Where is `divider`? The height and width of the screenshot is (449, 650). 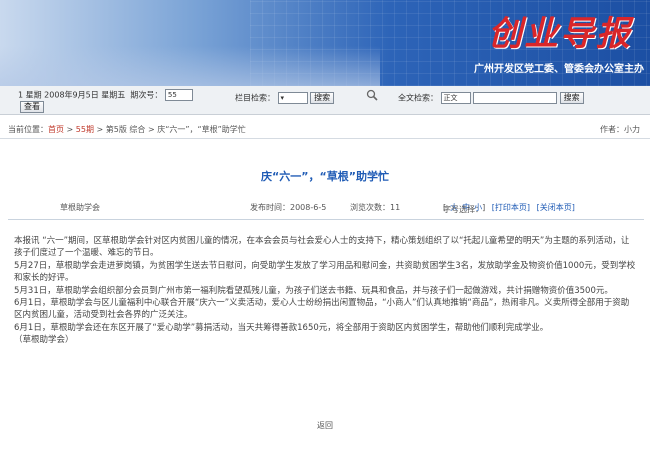
divider is located at coordinates (326, 219).